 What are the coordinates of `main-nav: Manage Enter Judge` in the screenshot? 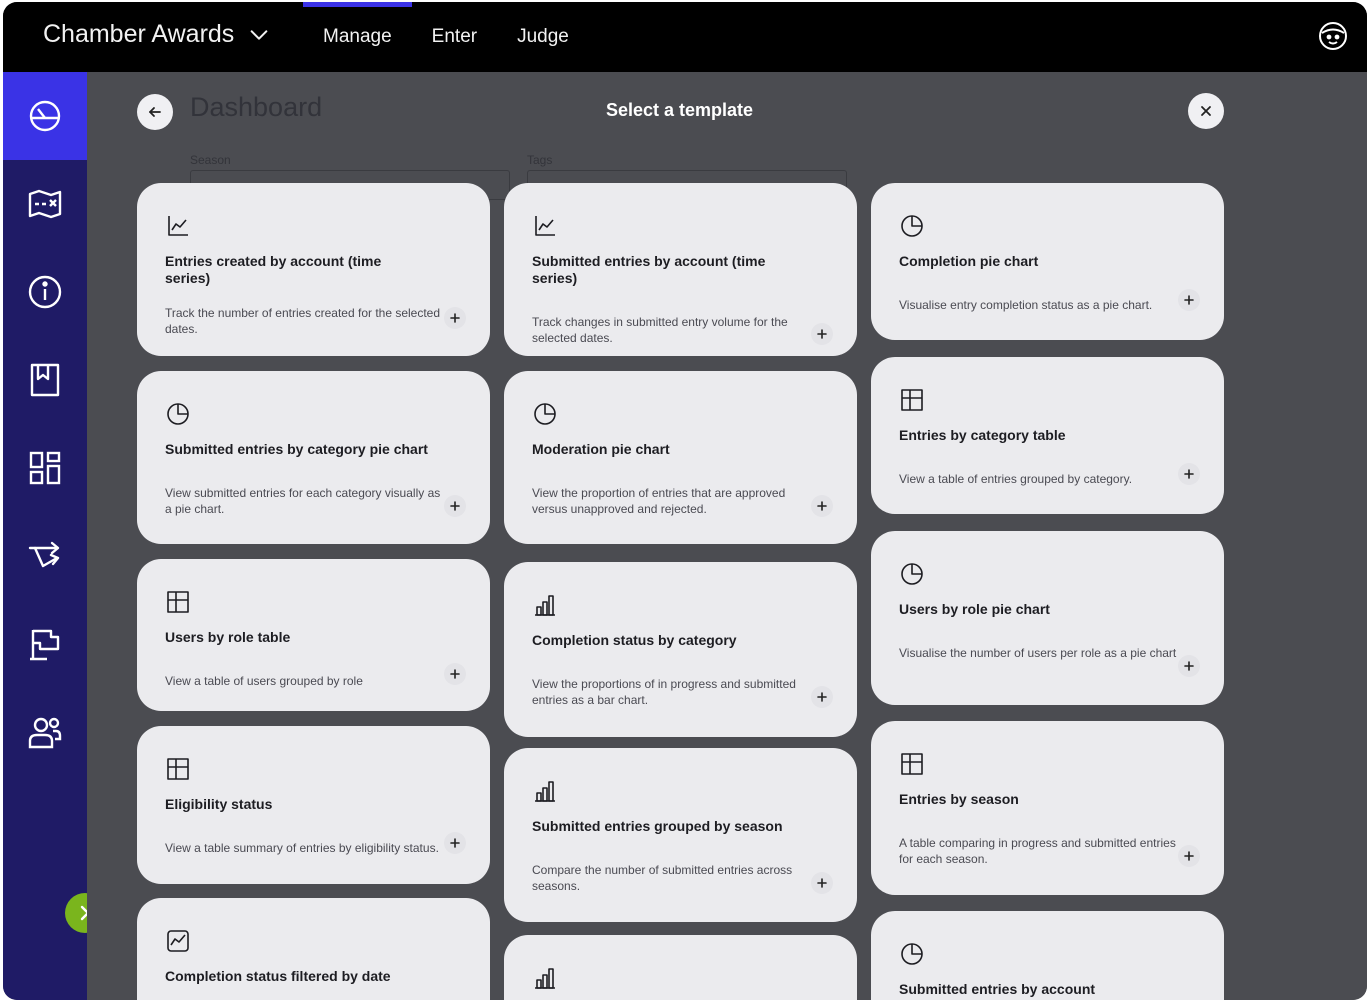 It's located at (446, 37).